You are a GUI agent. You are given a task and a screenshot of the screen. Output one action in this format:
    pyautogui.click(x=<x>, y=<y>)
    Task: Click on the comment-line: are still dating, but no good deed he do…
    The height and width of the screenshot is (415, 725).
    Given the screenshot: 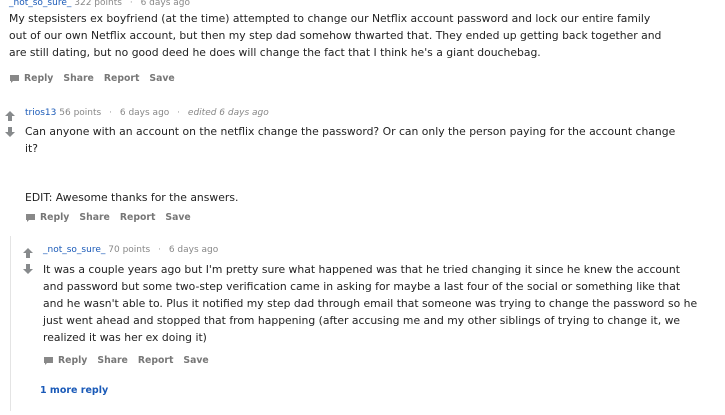 What is the action you would take?
    pyautogui.click(x=275, y=52)
    